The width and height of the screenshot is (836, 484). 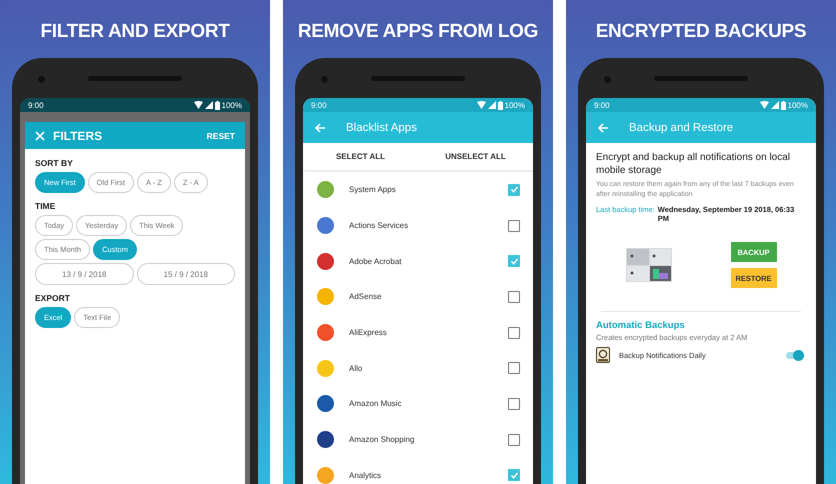 I want to click on app-name: Allo, so click(x=356, y=368).